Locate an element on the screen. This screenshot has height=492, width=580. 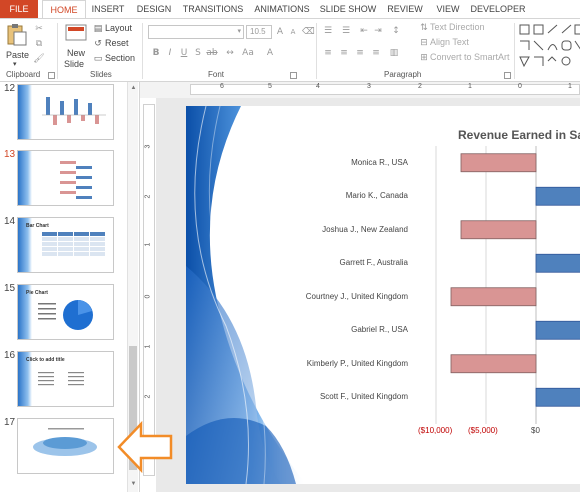
scroll-down-icon: ▼ is located at coordinates (133, 484).